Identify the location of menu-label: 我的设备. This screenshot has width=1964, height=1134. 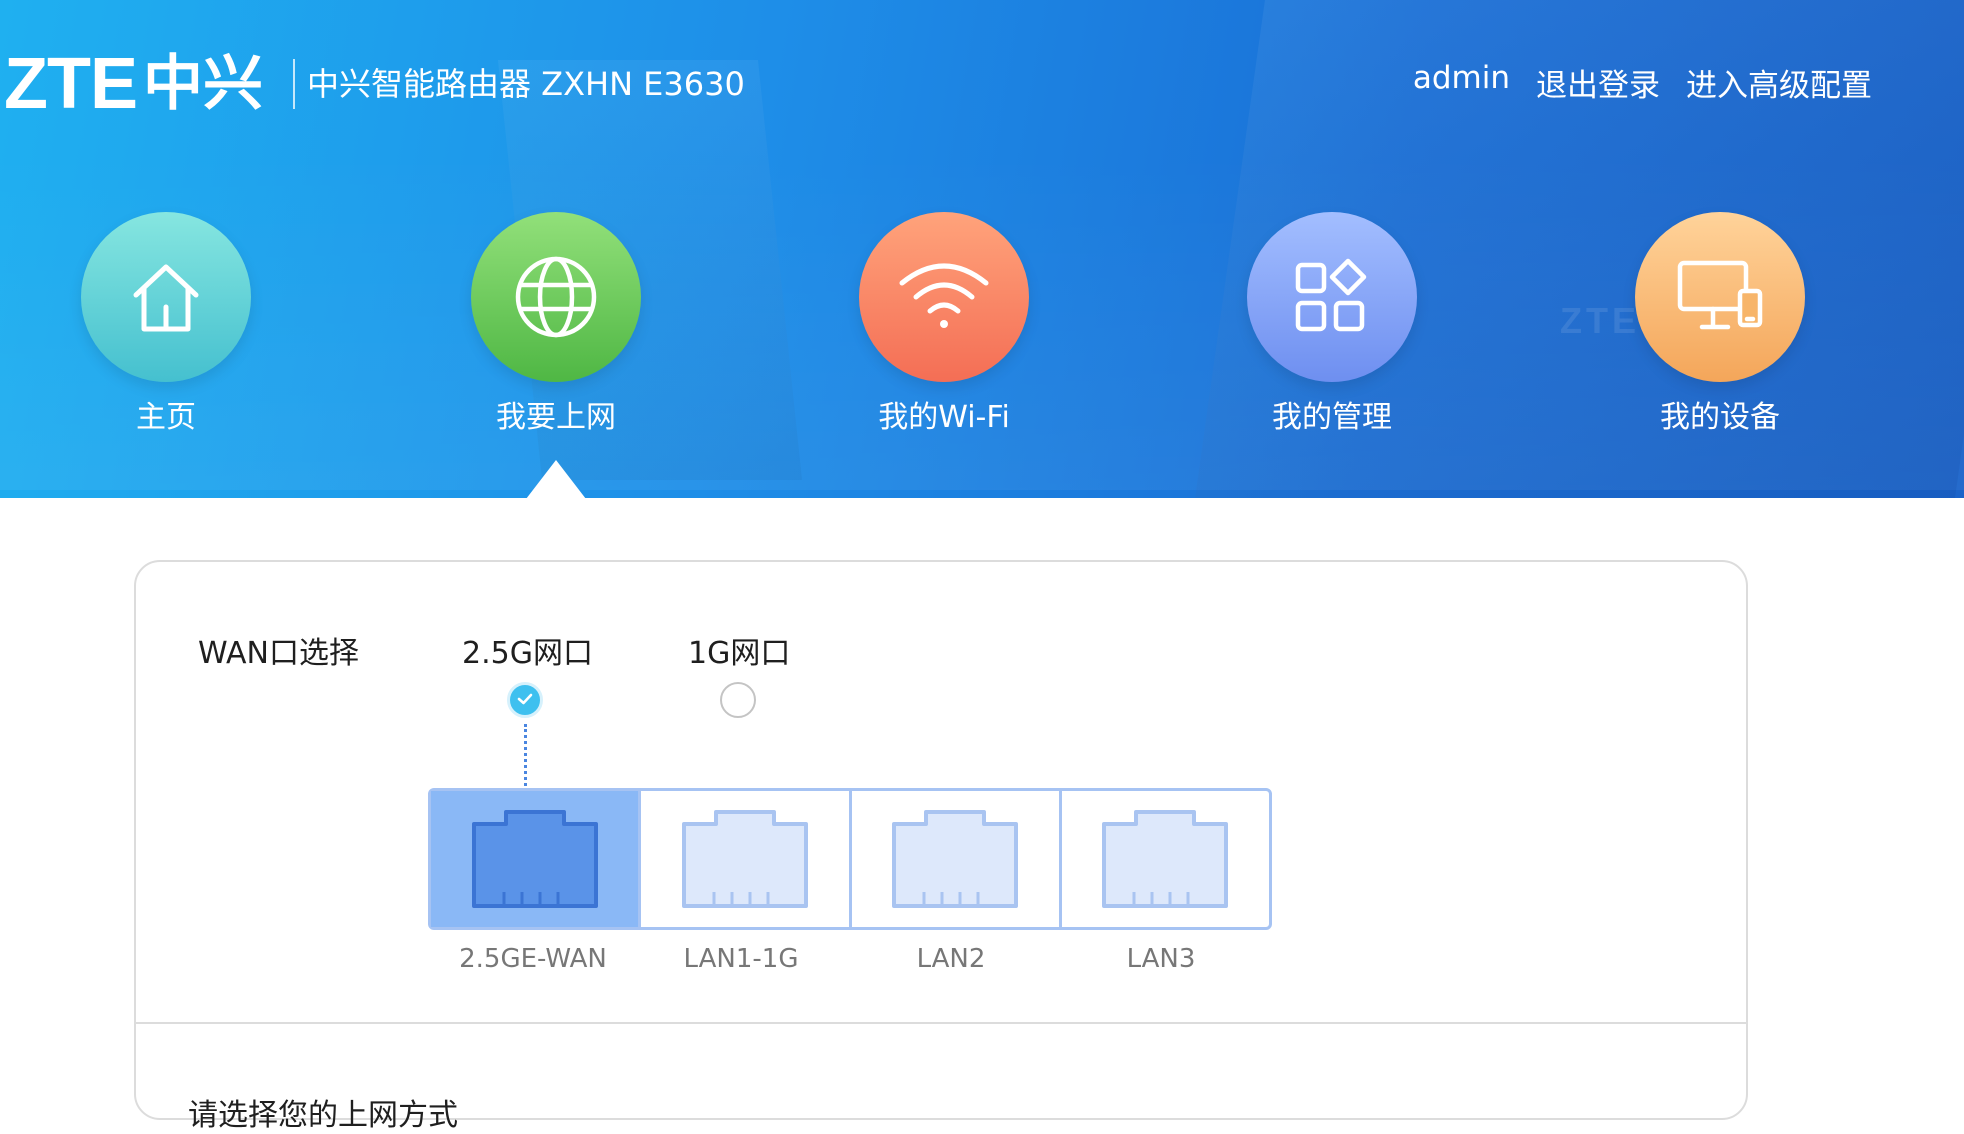
(1720, 417).